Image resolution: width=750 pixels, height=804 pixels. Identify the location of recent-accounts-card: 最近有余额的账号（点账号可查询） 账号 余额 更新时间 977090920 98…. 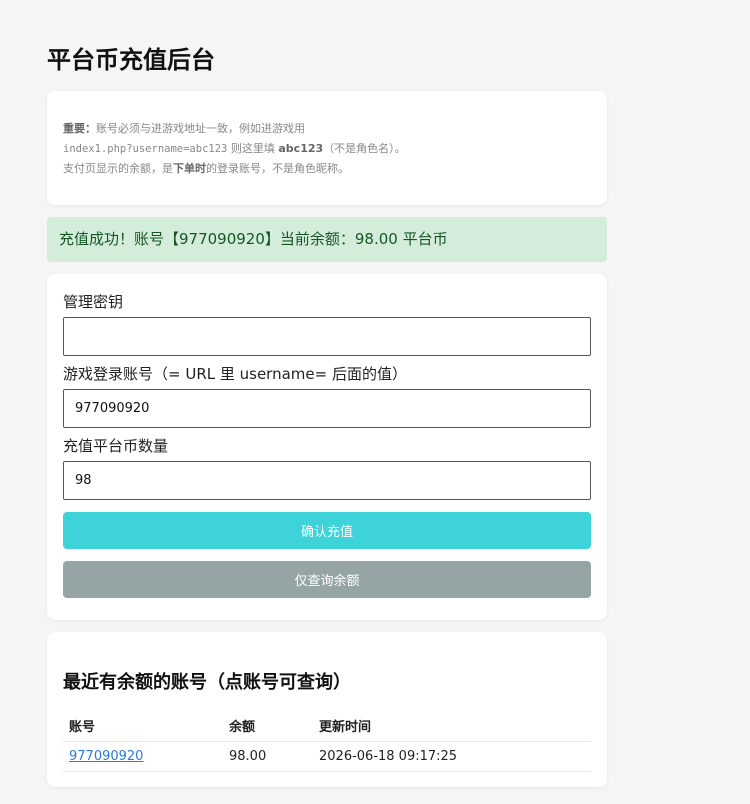
(327, 709).